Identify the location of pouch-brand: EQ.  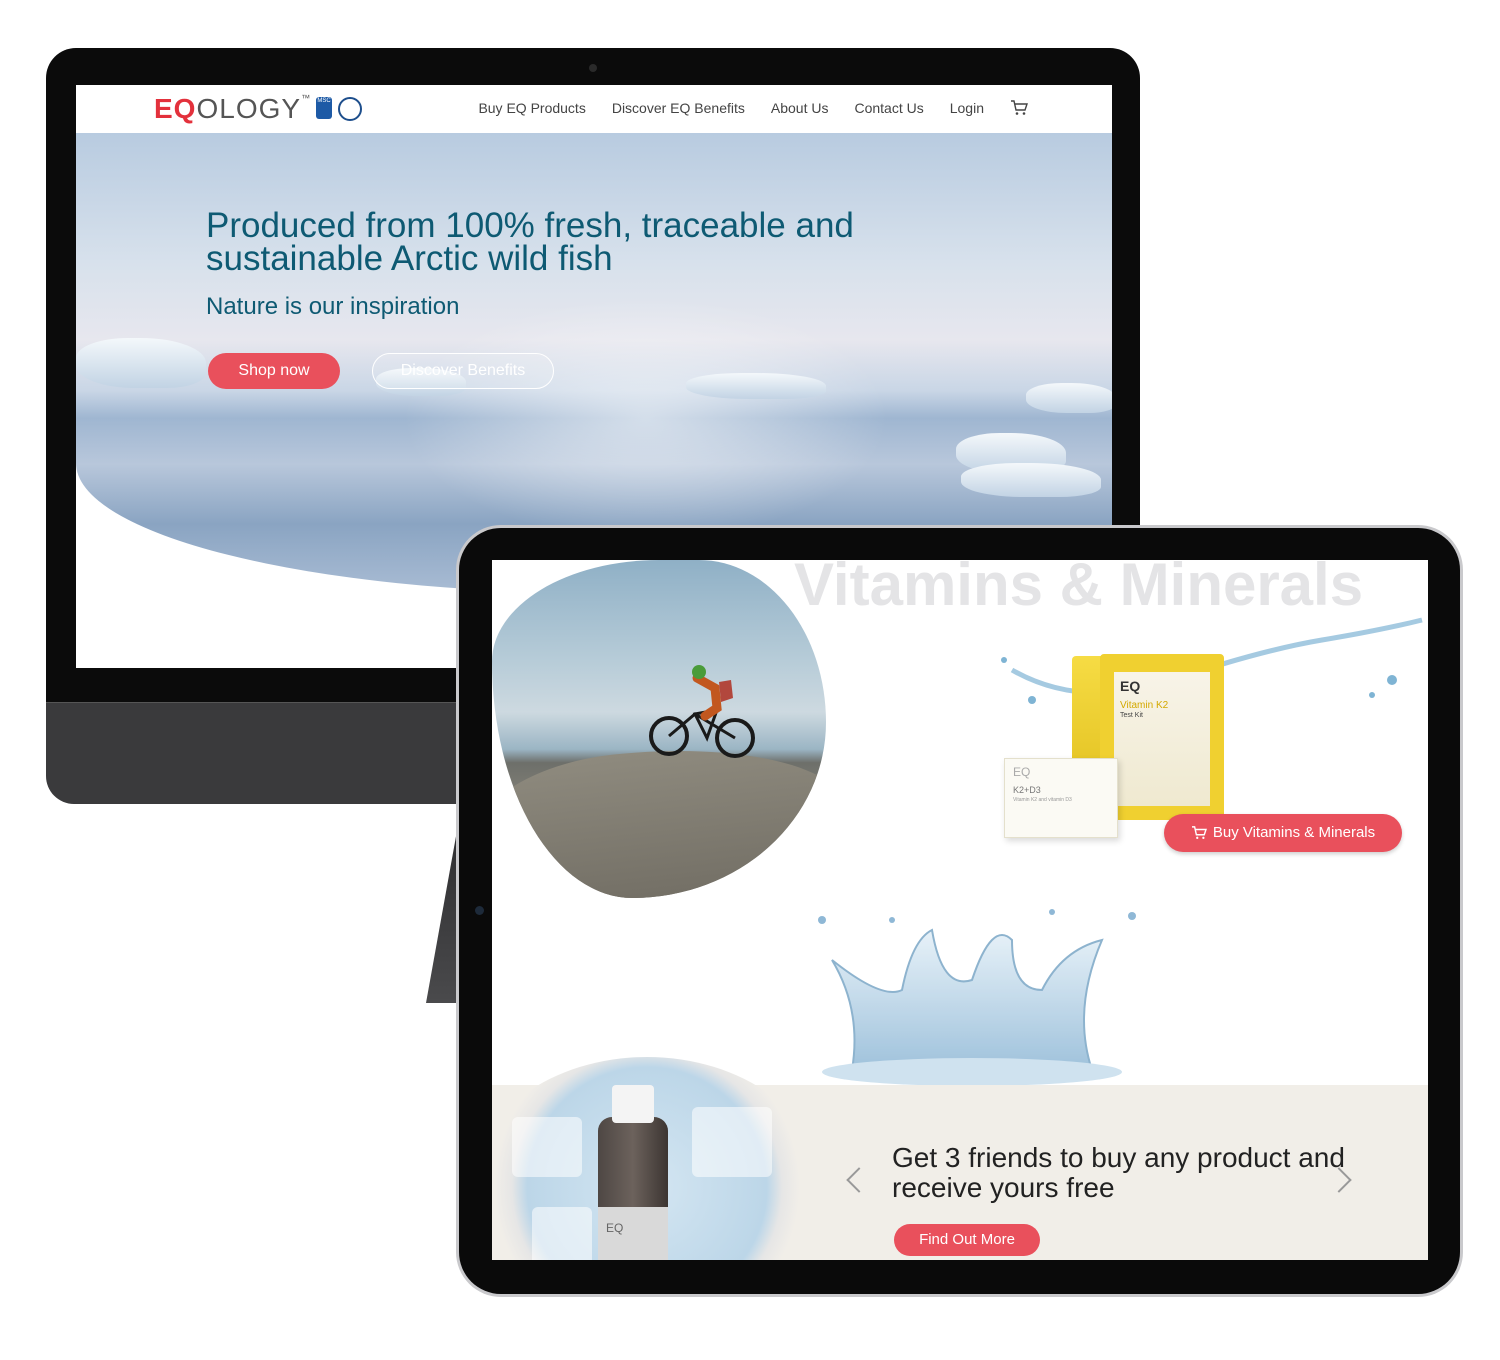
(1130, 686).